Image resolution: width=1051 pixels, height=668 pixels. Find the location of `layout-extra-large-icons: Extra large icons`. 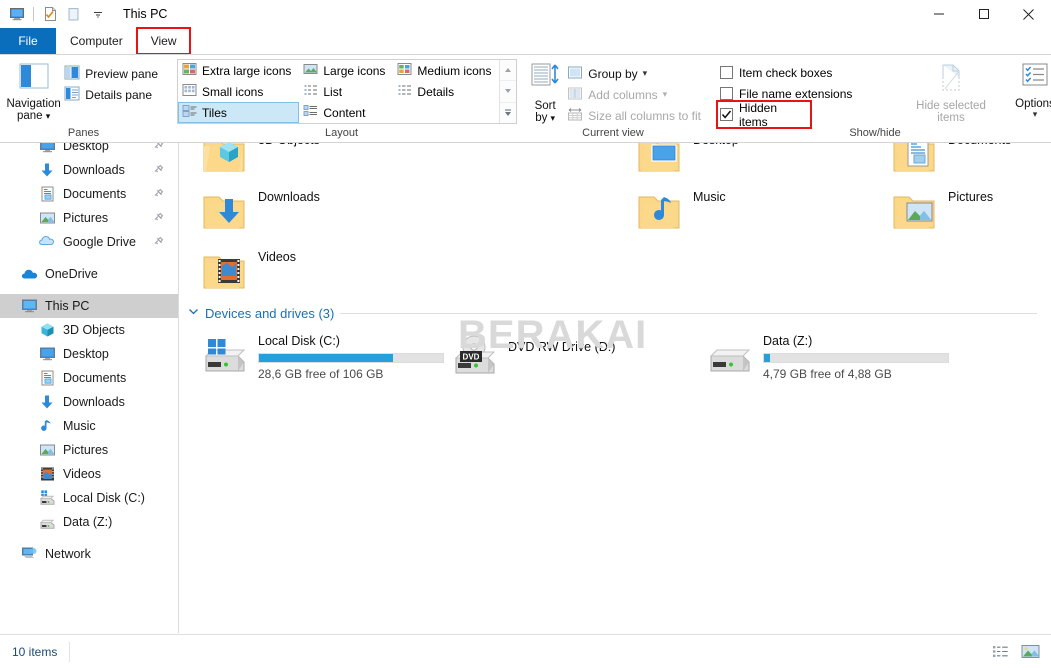

layout-extra-large-icons: Extra large icons is located at coordinates (238, 70).